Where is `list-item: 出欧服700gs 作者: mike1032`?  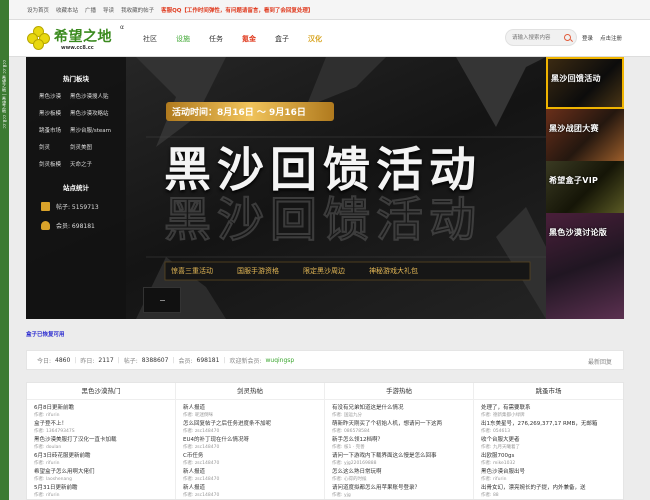
list-item: 出欧服700gs 作者: mike1032 is located at coordinates (548, 457).